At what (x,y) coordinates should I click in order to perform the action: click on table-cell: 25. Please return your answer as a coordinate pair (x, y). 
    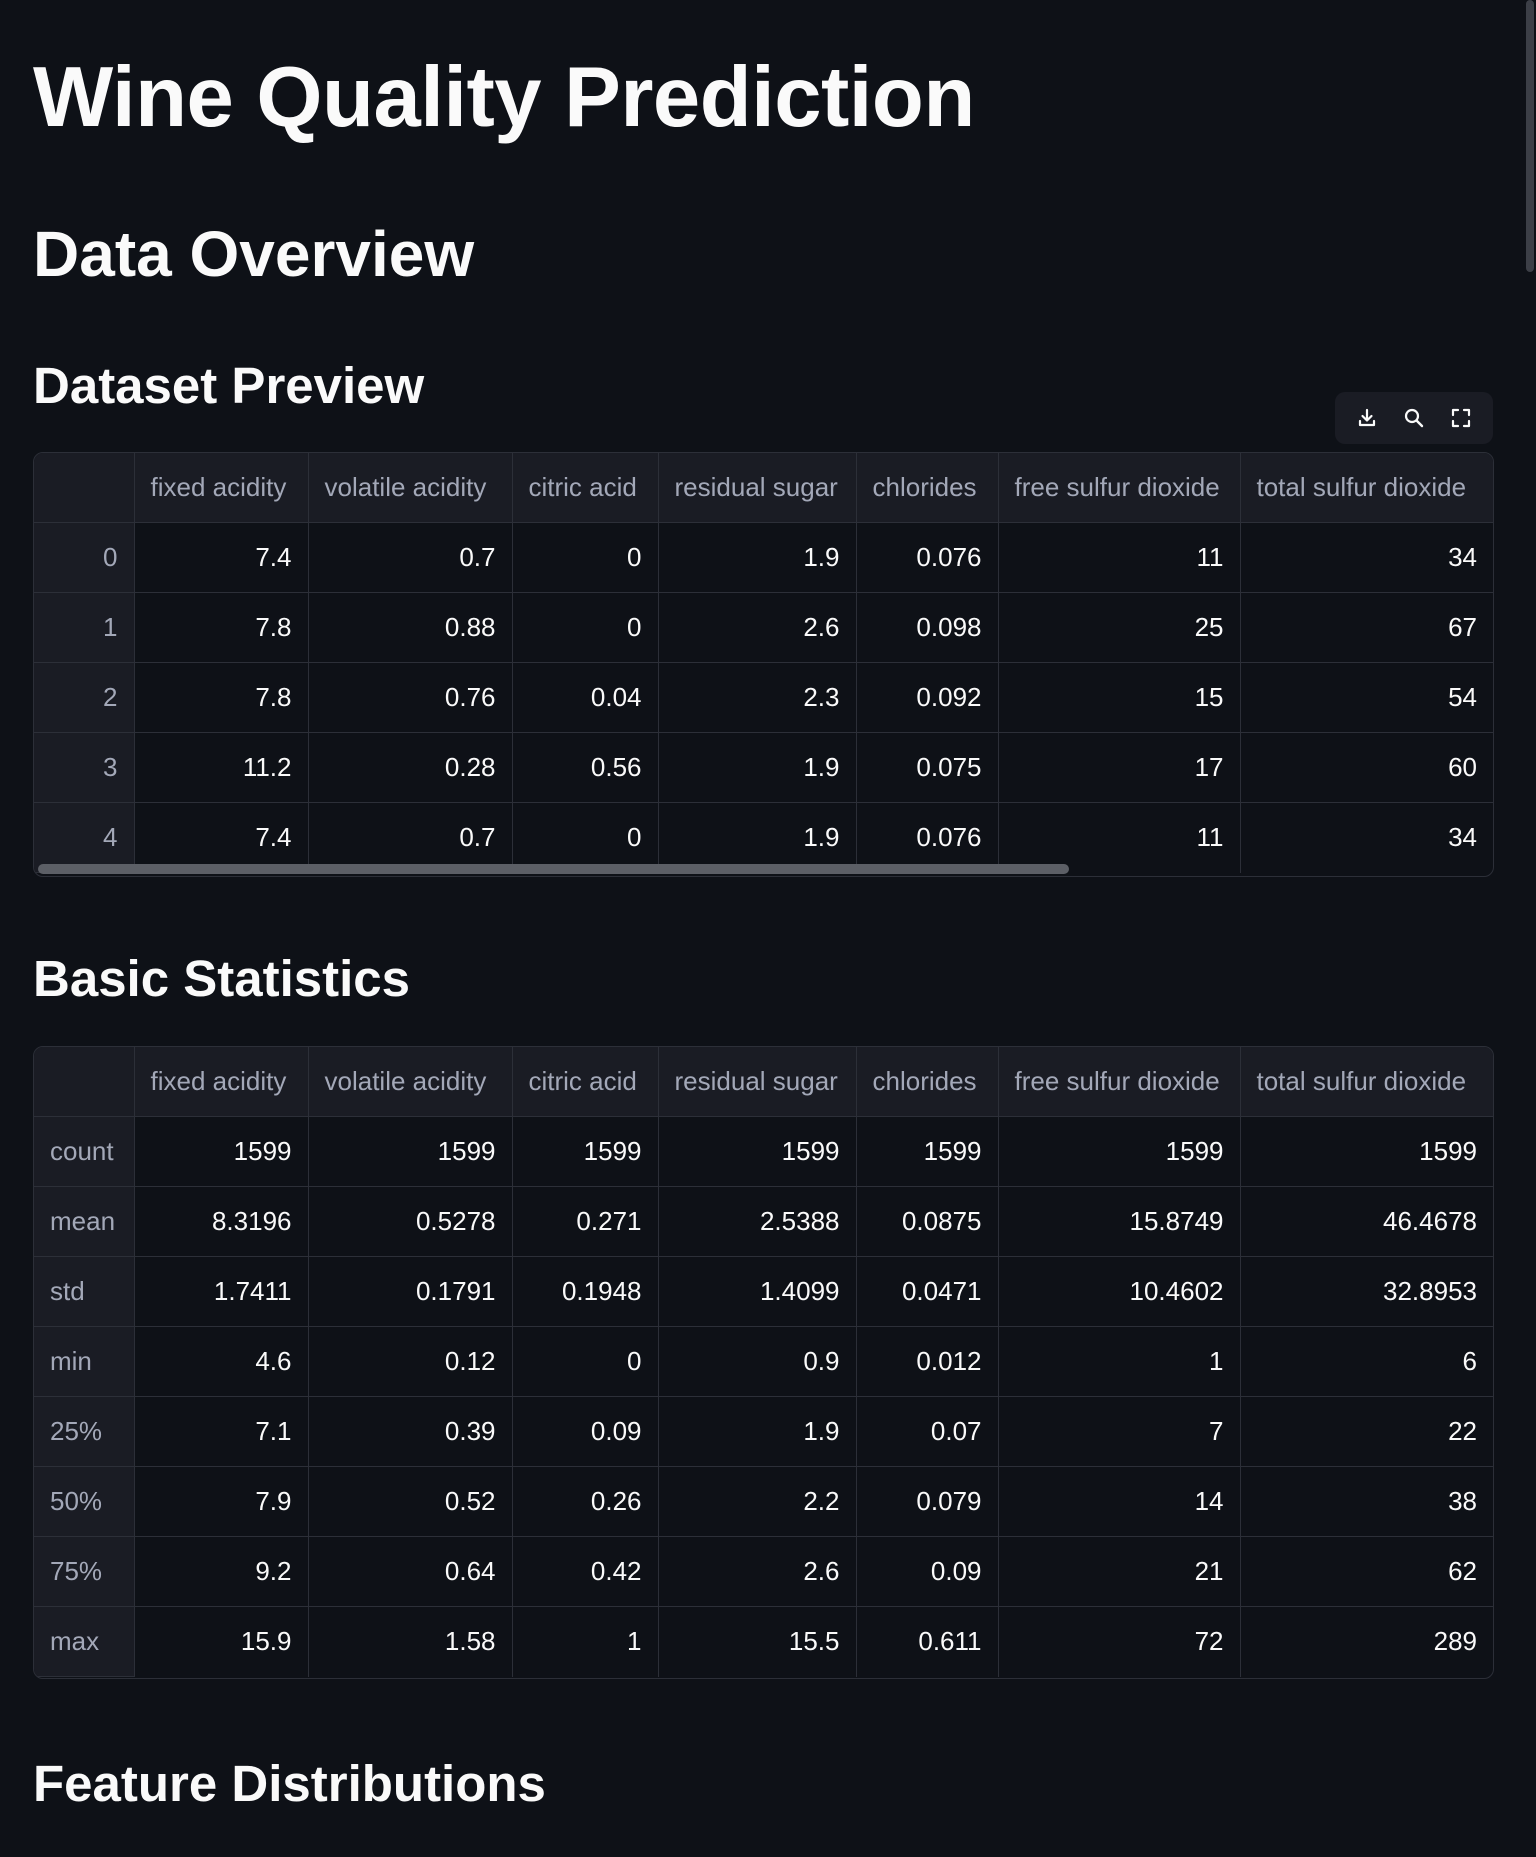
    Looking at the image, I should click on (1119, 627).